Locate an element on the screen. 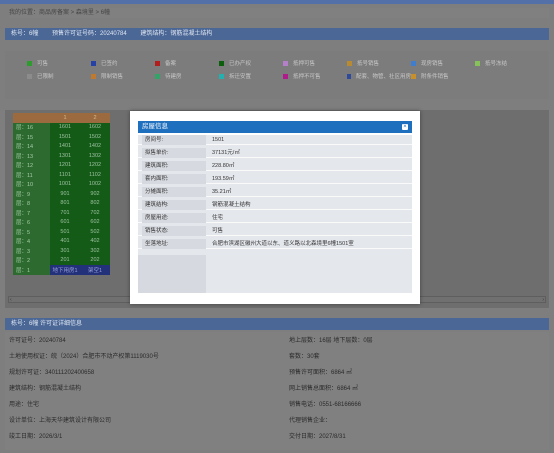 This screenshot has width=554, height=453. modal-title: 房屋信息 is located at coordinates (155, 126).